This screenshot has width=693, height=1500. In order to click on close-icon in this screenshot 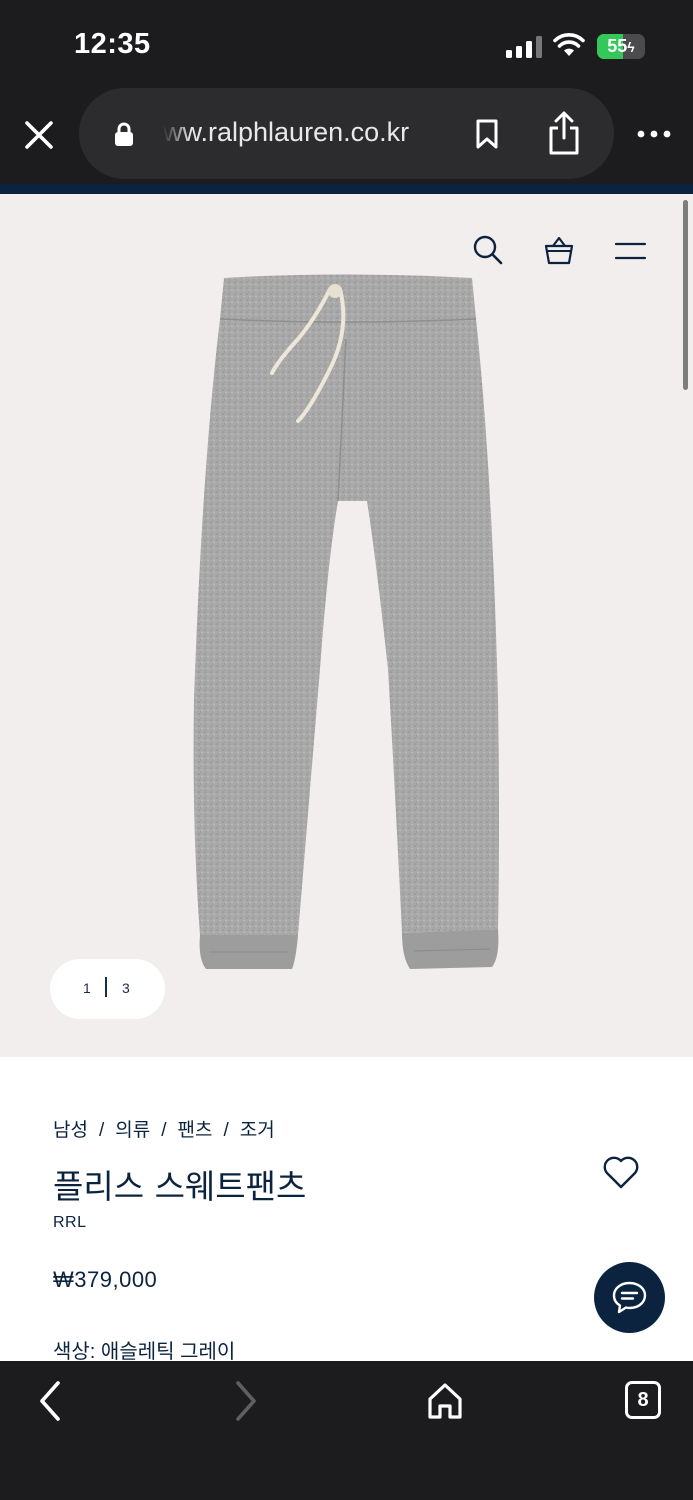, I will do `click(39, 135)`.